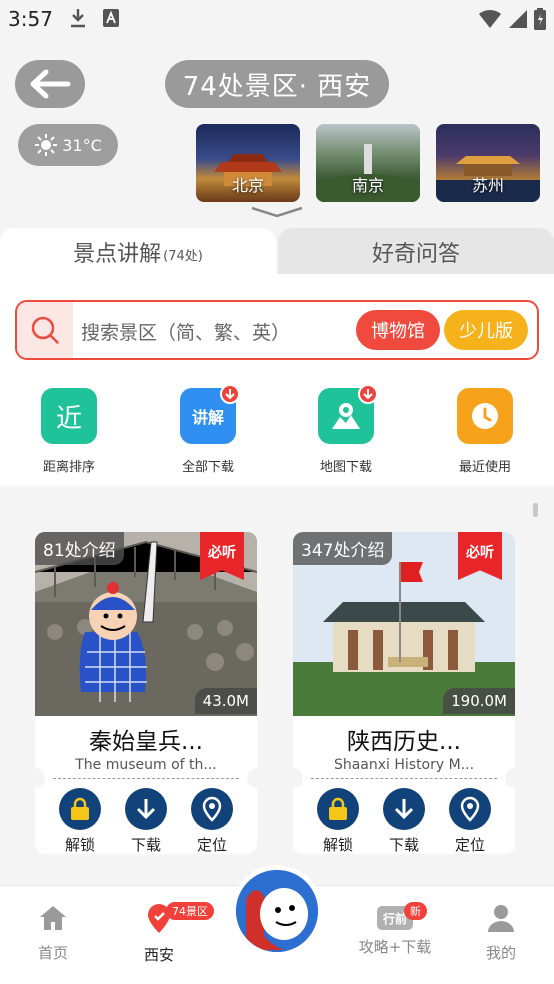  What do you see at coordinates (111, 20) in the screenshot?
I see `text-status-icon` at bounding box center [111, 20].